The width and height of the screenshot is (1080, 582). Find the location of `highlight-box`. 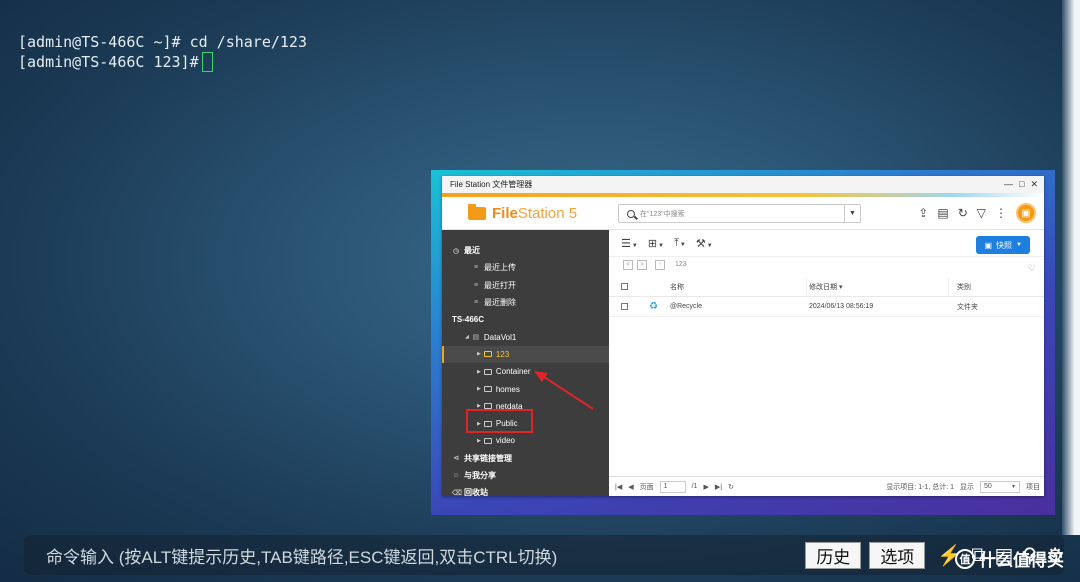

highlight-box is located at coordinates (499, 421).